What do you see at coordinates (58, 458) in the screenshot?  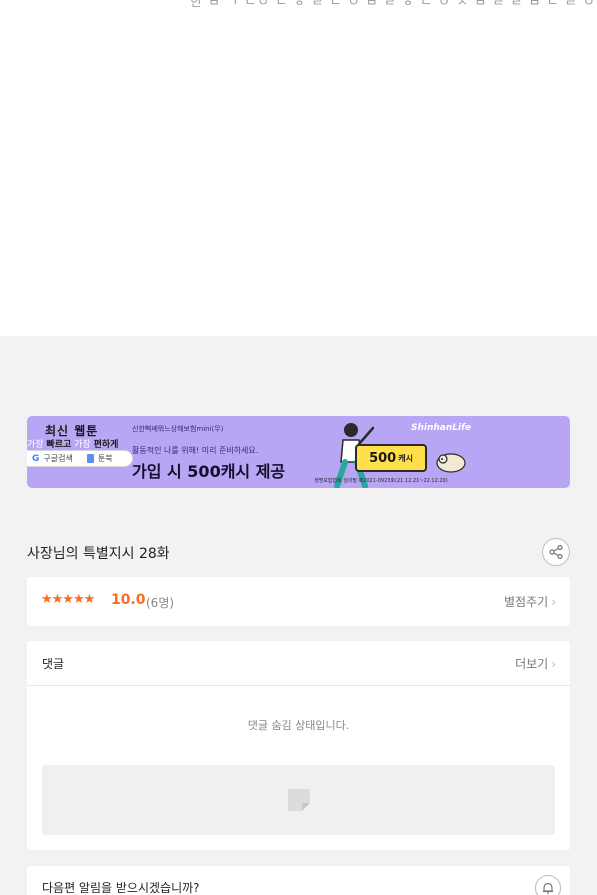 I see `ad-search-label: 구글검색` at bounding box center [58, 458].